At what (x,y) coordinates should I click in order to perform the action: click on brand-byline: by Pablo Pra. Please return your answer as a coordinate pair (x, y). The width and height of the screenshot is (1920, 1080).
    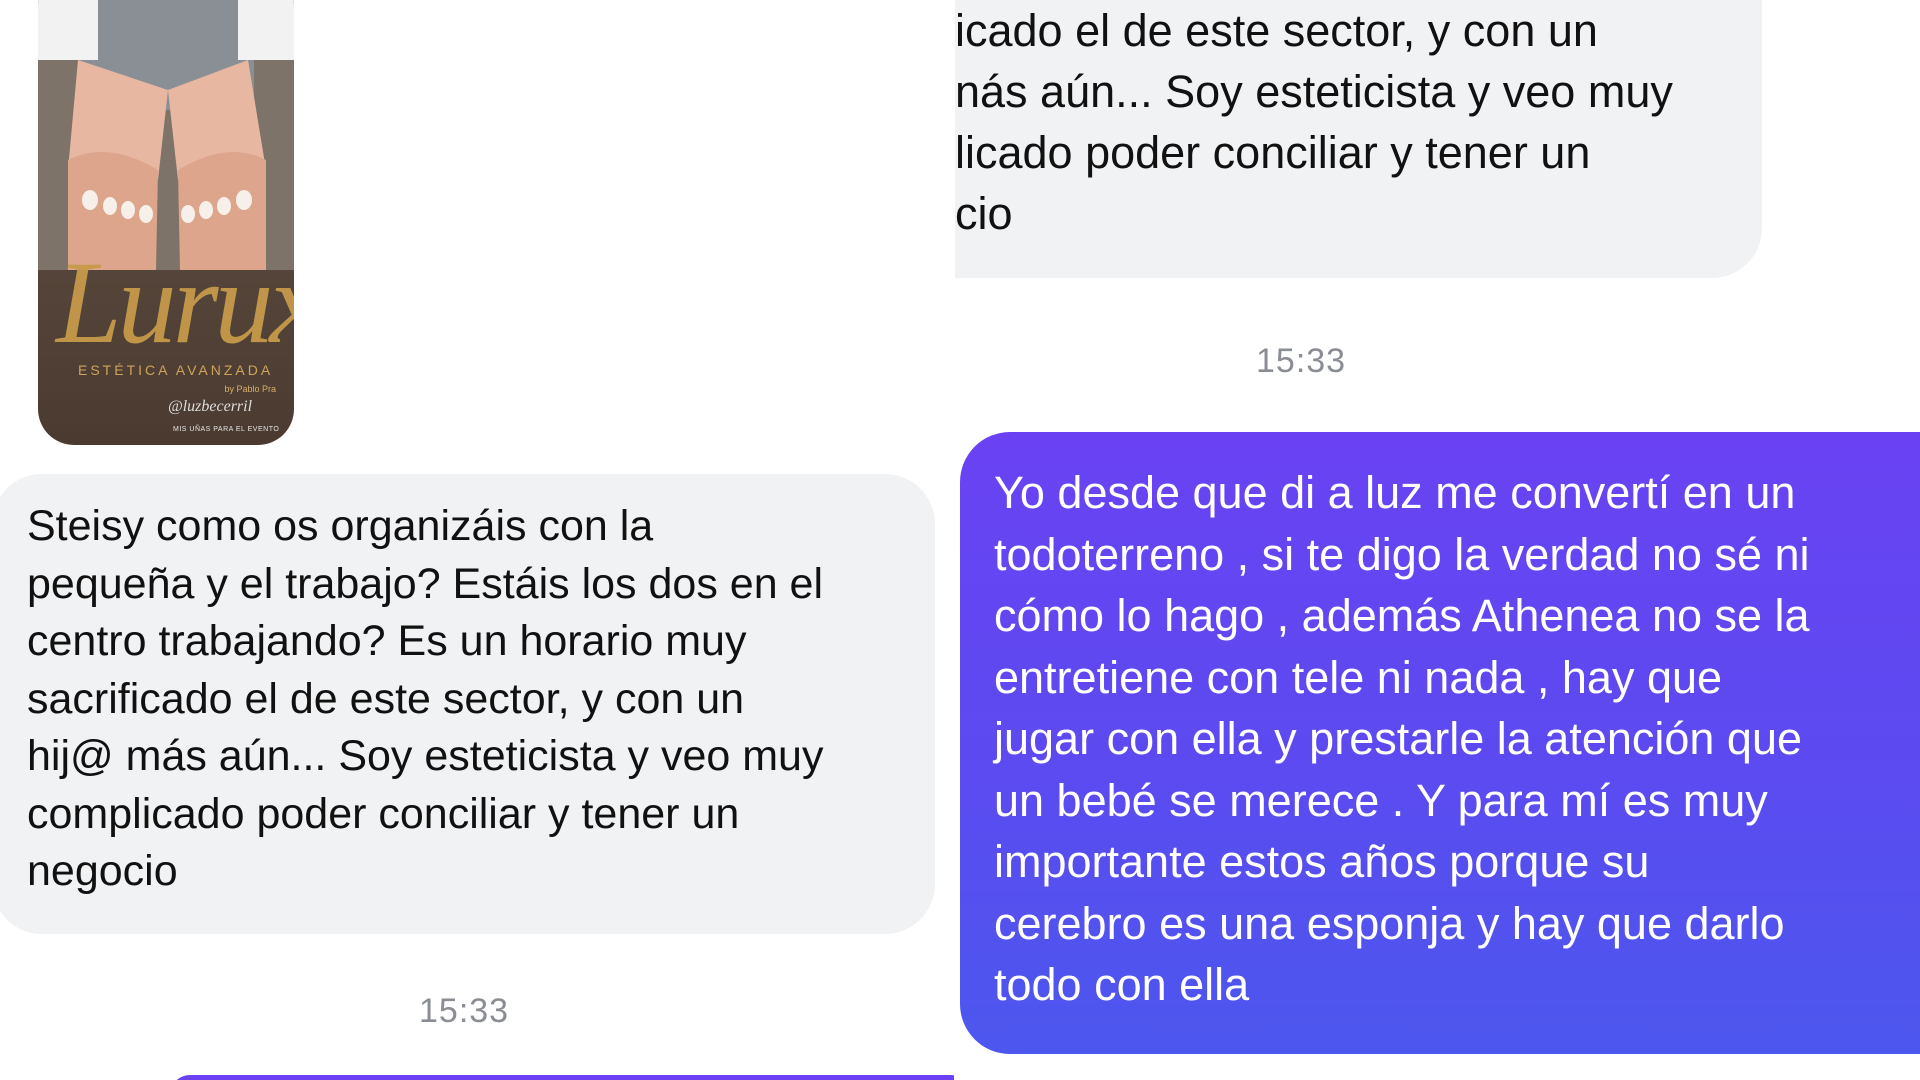
    Looking at the image, I should click on (250, 389).